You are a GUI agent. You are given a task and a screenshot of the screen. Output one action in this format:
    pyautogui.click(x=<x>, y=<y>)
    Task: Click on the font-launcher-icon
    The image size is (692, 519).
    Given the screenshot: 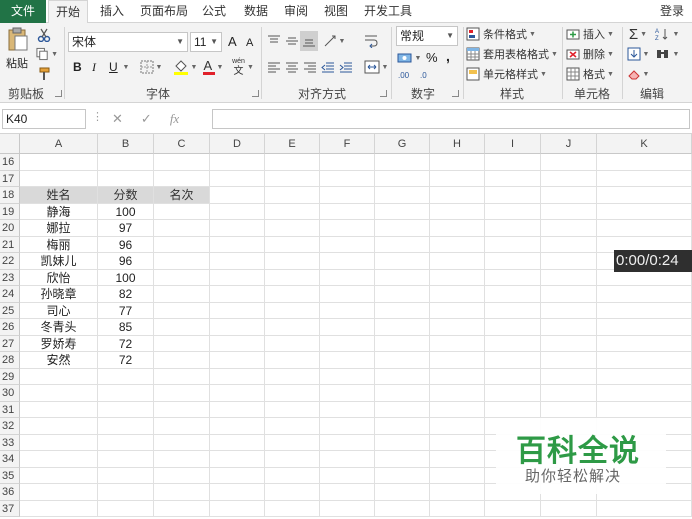 What is the action you would take?
    pyautogui.click(x=255, y=93)
    